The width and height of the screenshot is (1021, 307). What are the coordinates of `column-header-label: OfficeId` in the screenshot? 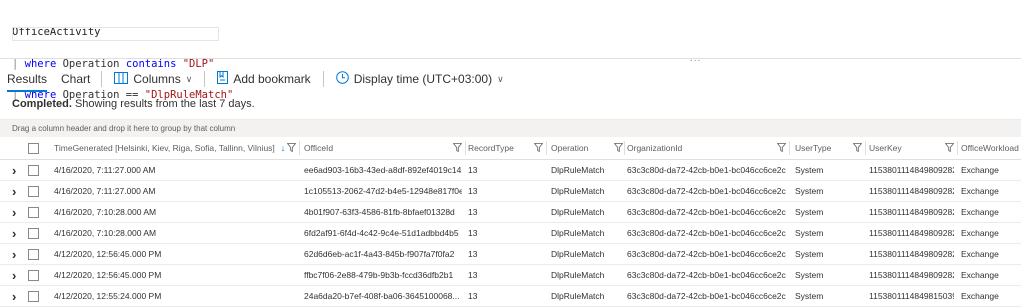 It's located at (319, 148).